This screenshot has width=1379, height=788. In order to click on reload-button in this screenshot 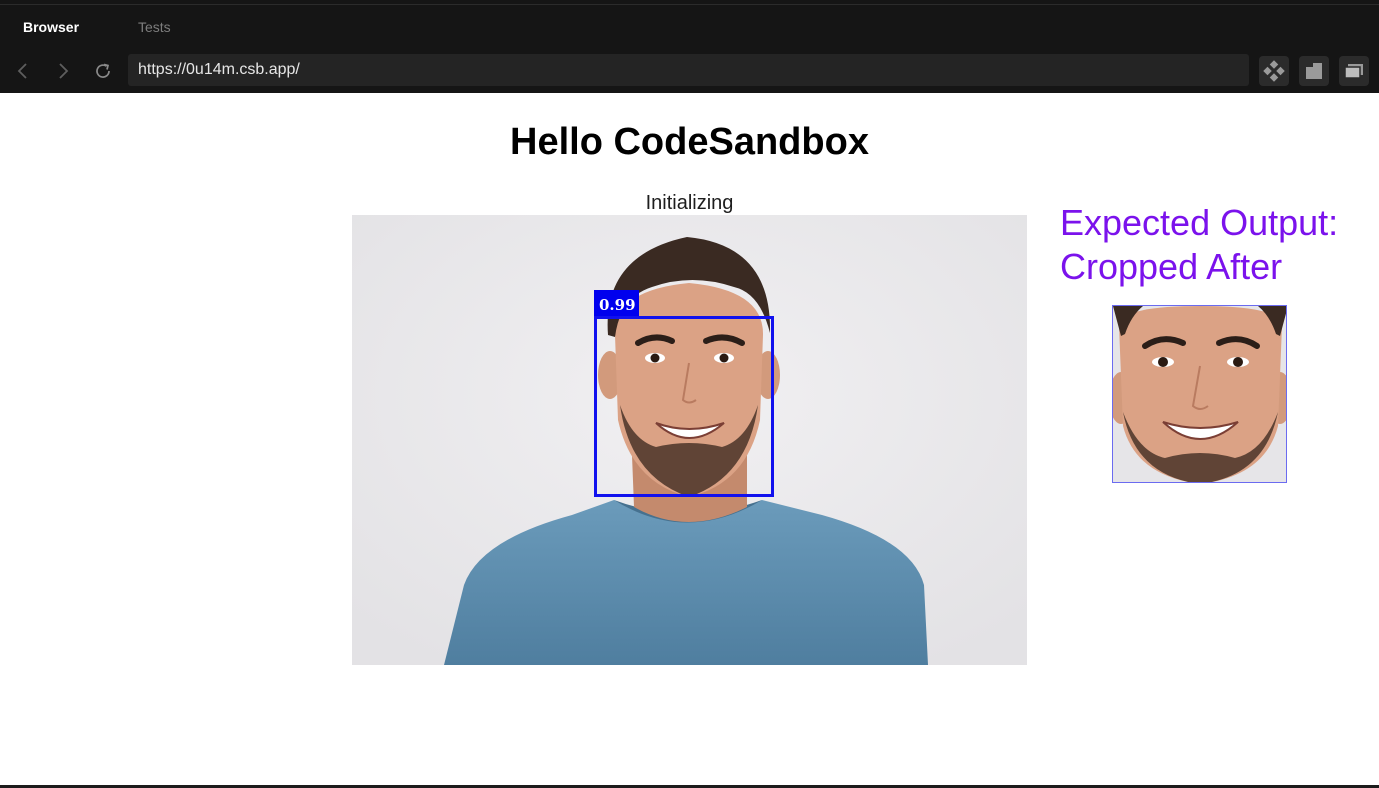, I will do `click(103, 71)`.